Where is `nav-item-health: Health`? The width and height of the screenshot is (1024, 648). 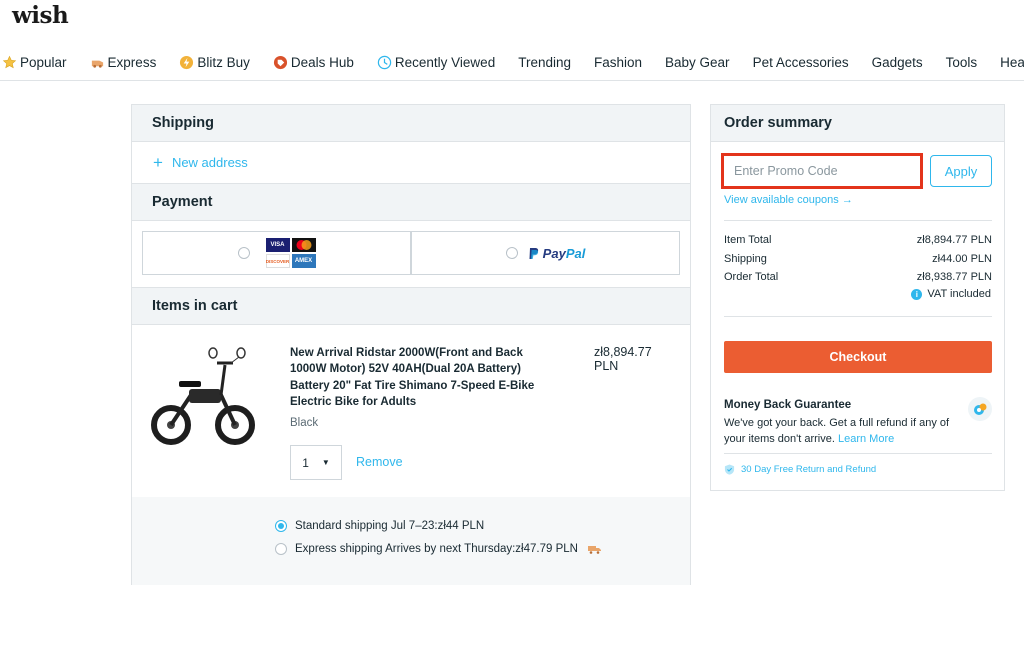
nav-item-health: Health is located at coordinates (1012, 62).